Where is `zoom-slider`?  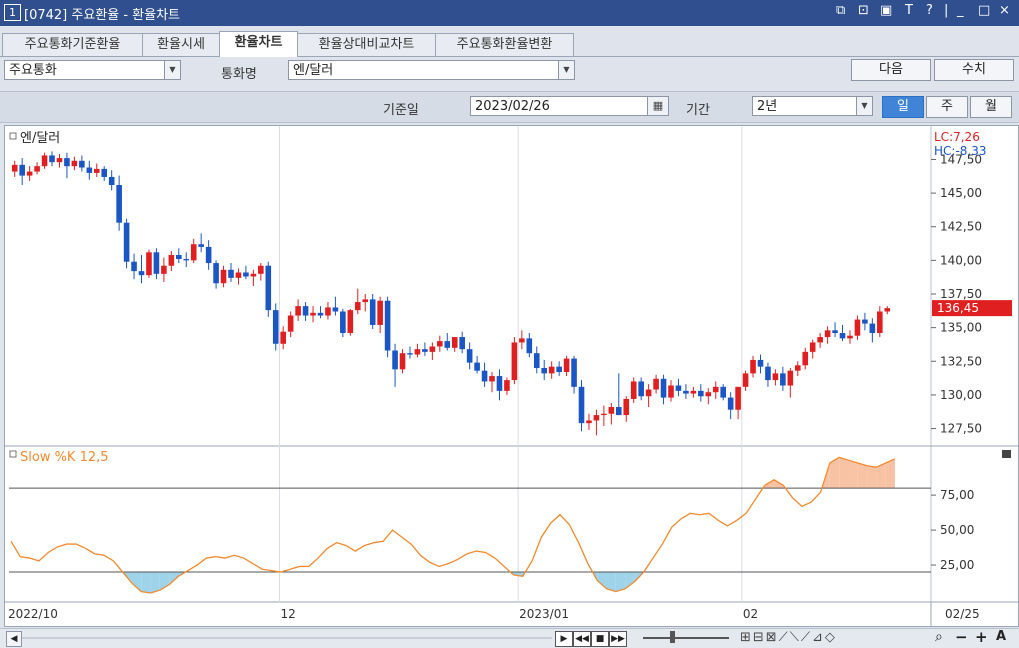
zoom-slider is located at coordinates (686, 638).